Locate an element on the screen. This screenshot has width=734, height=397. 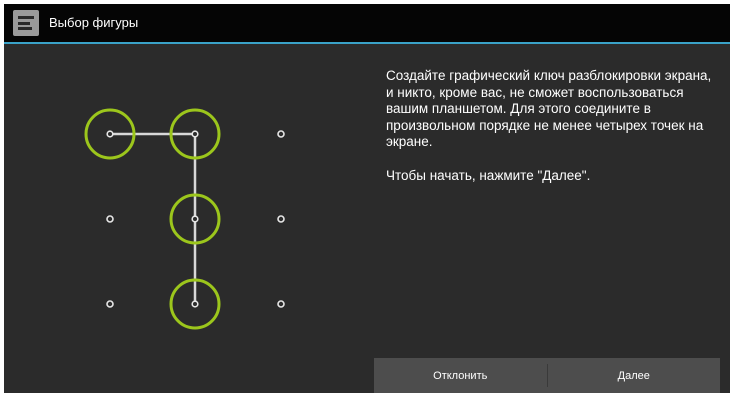
cancel-button: Отклонить is located at coordinates (460, 375).